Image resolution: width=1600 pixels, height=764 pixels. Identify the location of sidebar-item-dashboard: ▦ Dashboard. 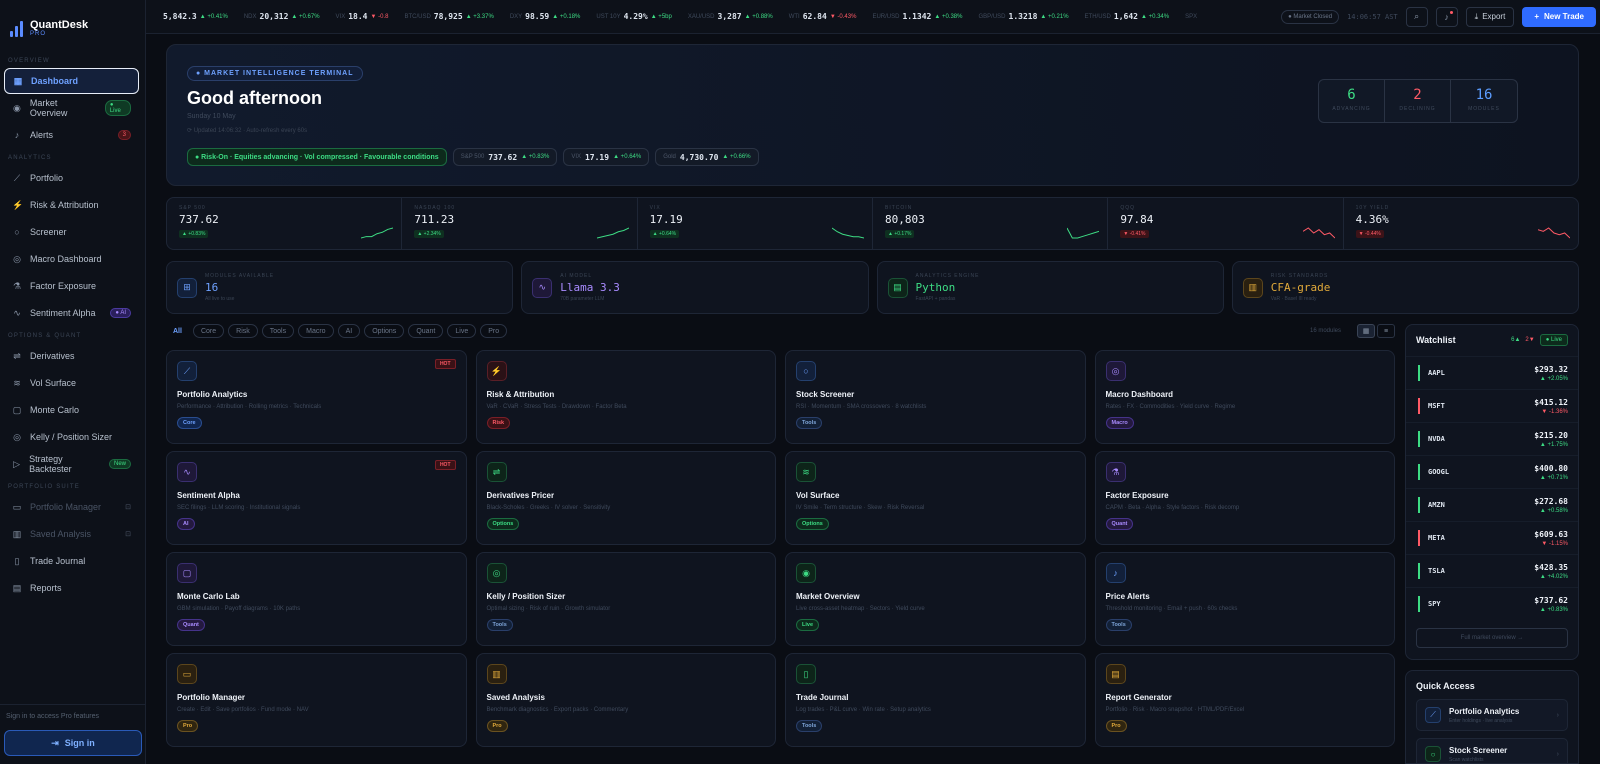
(71, 81).